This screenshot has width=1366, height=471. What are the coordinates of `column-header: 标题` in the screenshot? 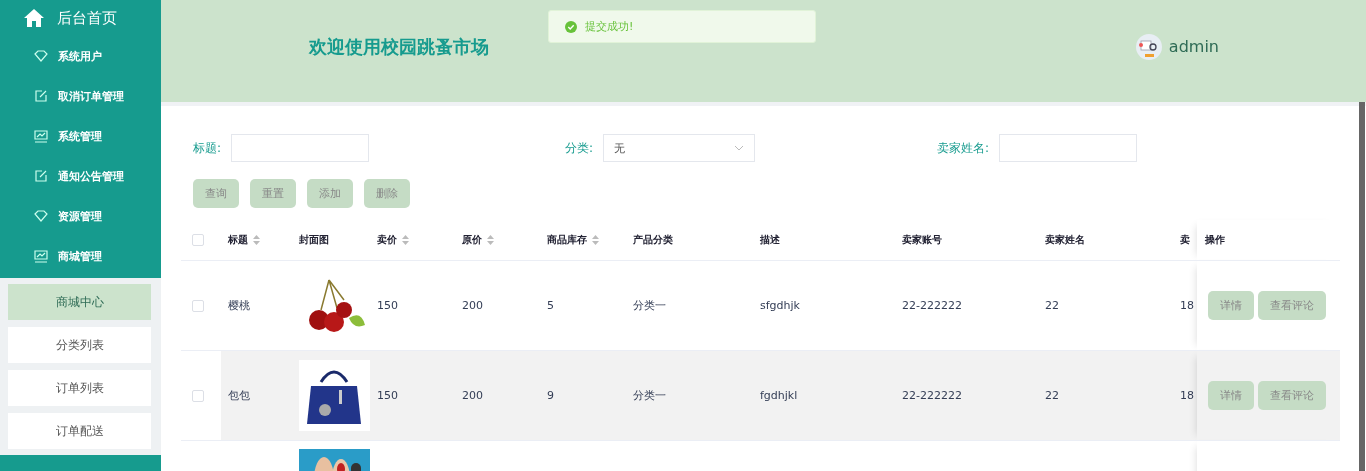 It's located at (238, 240).